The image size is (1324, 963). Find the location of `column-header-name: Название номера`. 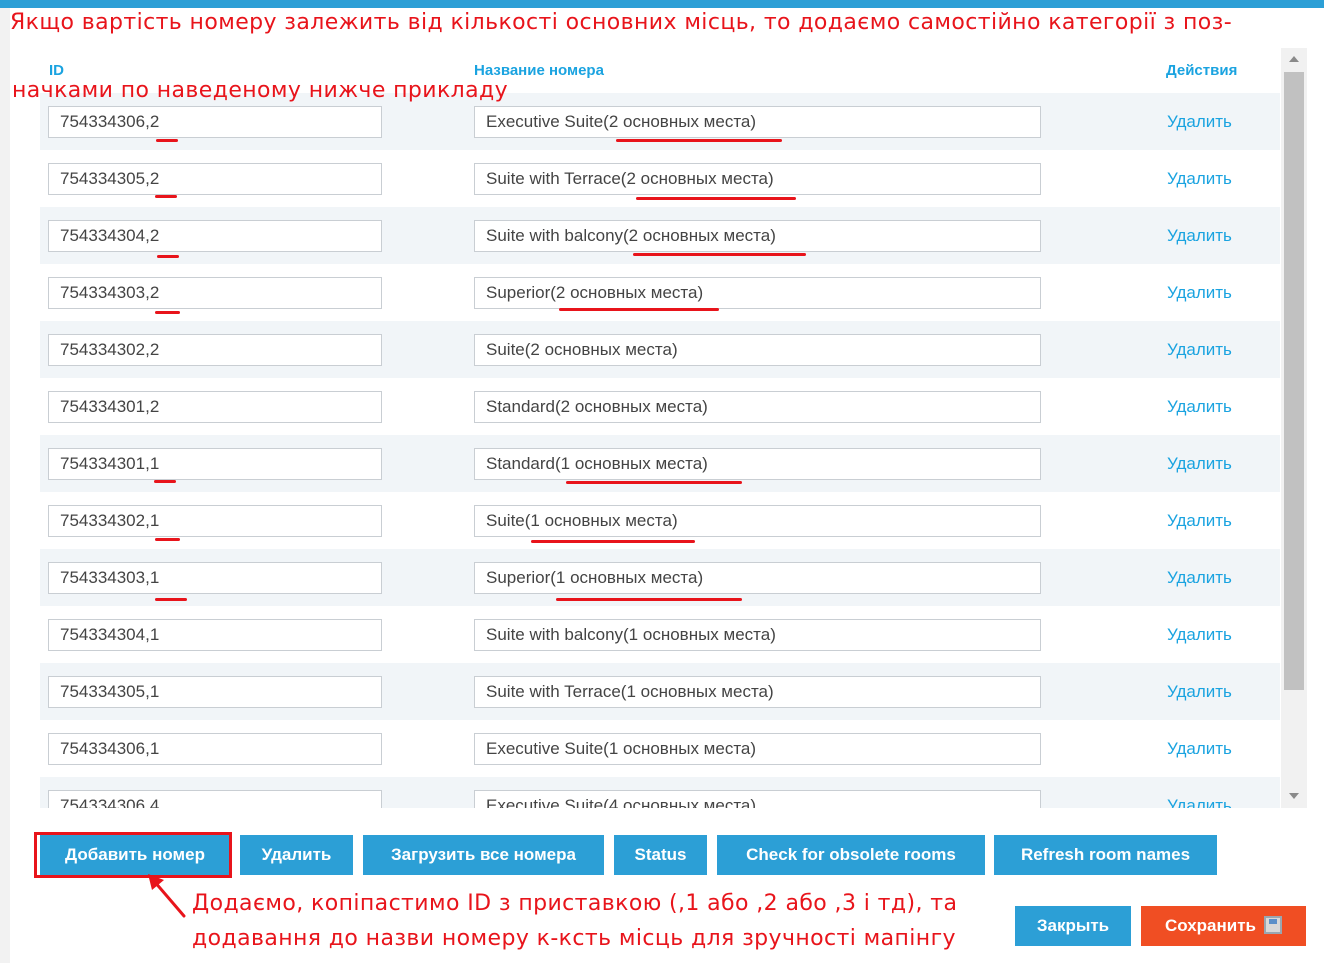

column-header-name: Название номера is located at coordinates (539, 70).